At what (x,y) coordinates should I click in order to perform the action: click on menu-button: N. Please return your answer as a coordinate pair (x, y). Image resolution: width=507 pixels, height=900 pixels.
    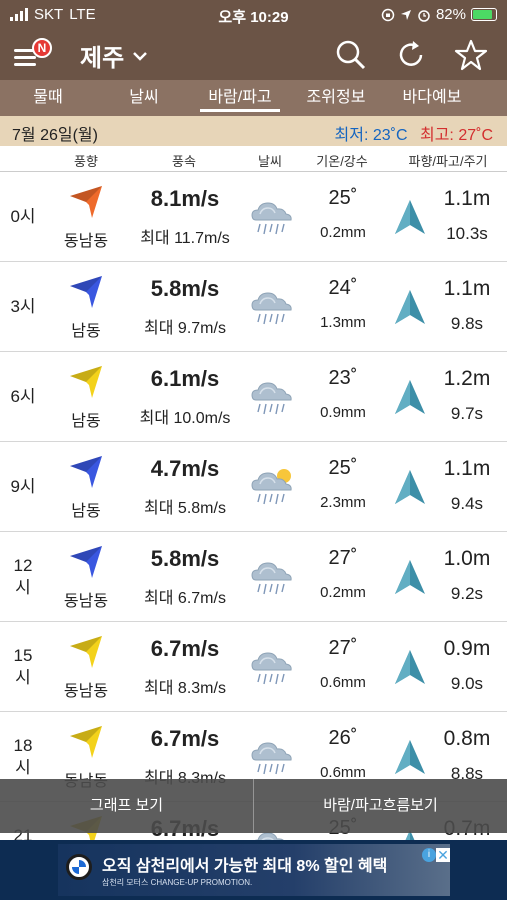
    Looking at the image, I should click on (32, 55).